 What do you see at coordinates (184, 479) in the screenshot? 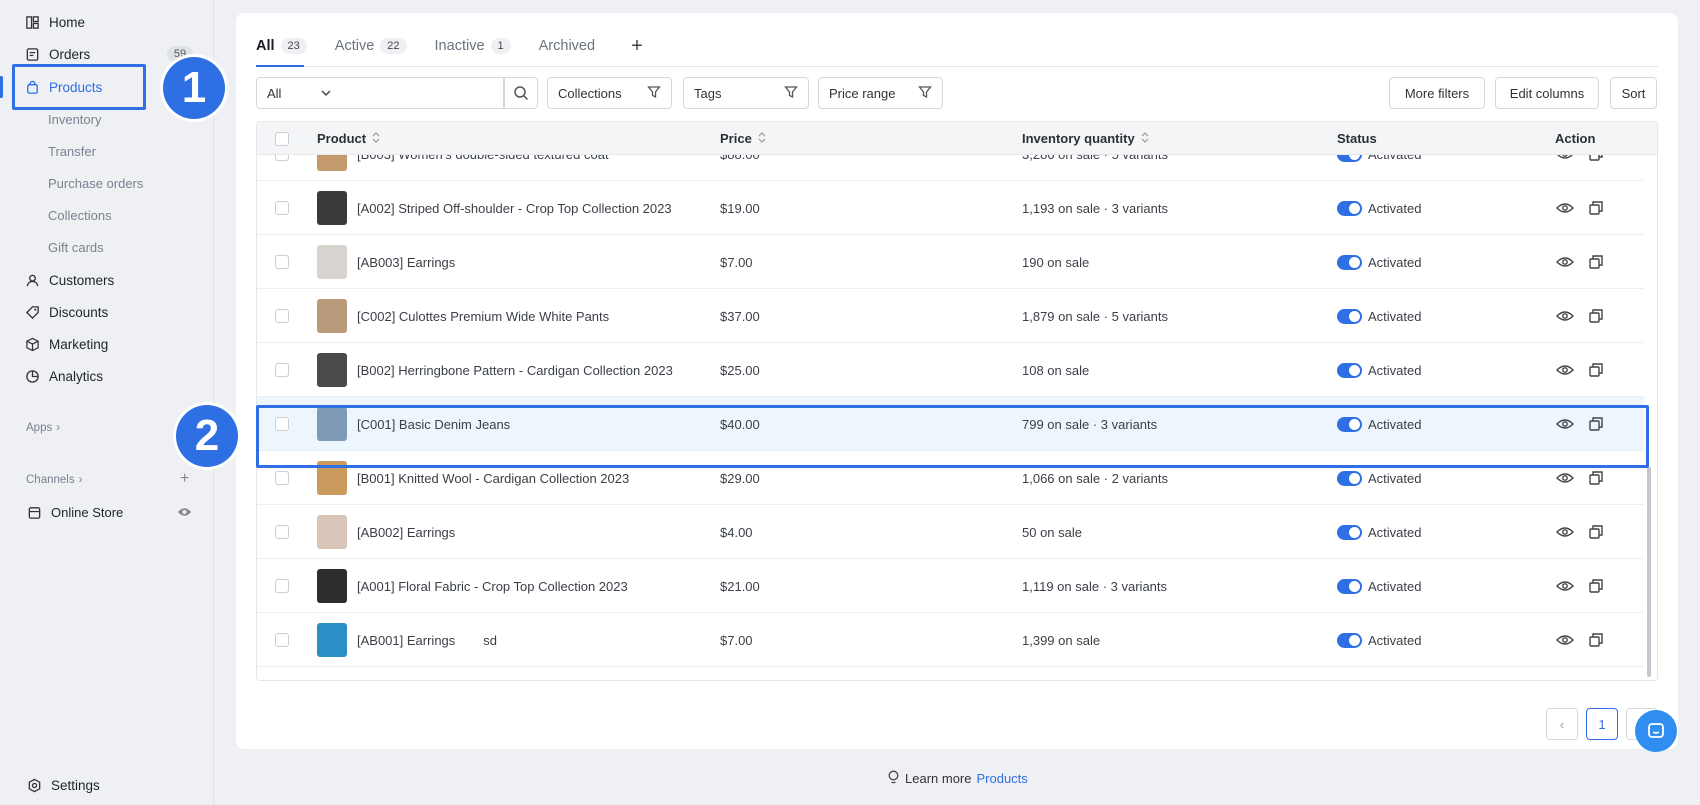
I see `add-channel-icon: +` at bounding box center [184, 479].